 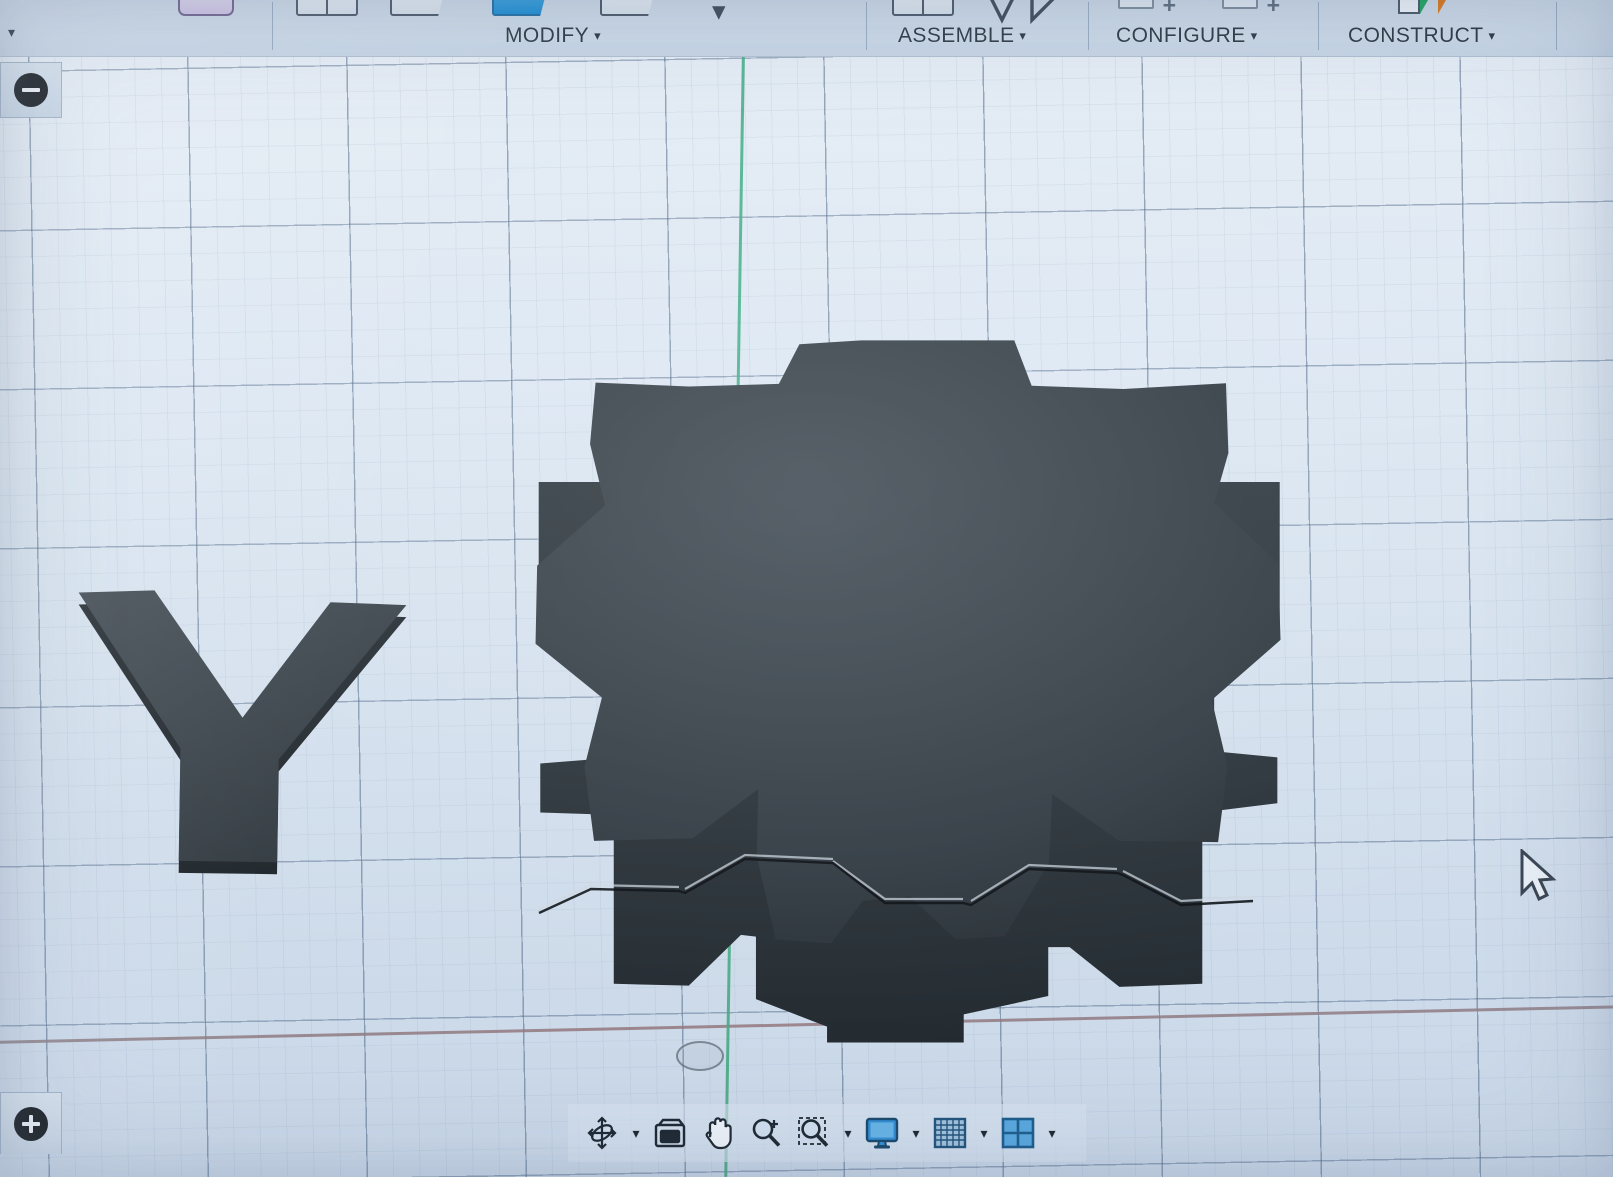 I want to click on press-pull-icon, so click(x=327, y=8).